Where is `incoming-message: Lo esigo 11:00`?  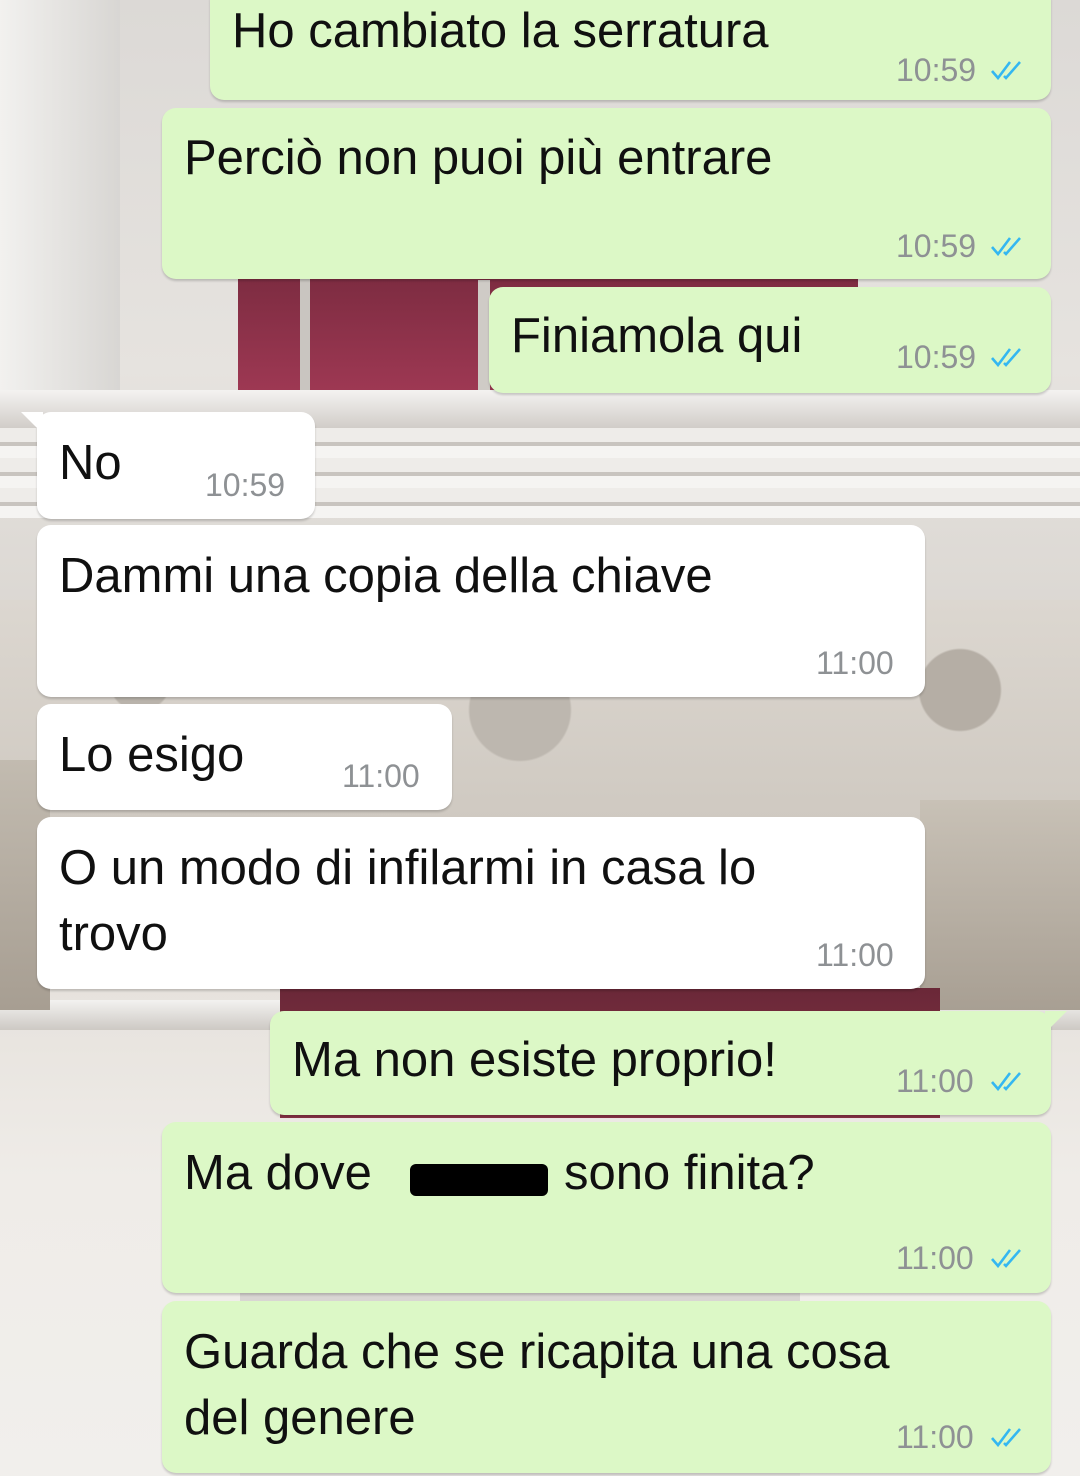
incoming-message: Lo esigo 11:00 is located at coordinates (244, 757).